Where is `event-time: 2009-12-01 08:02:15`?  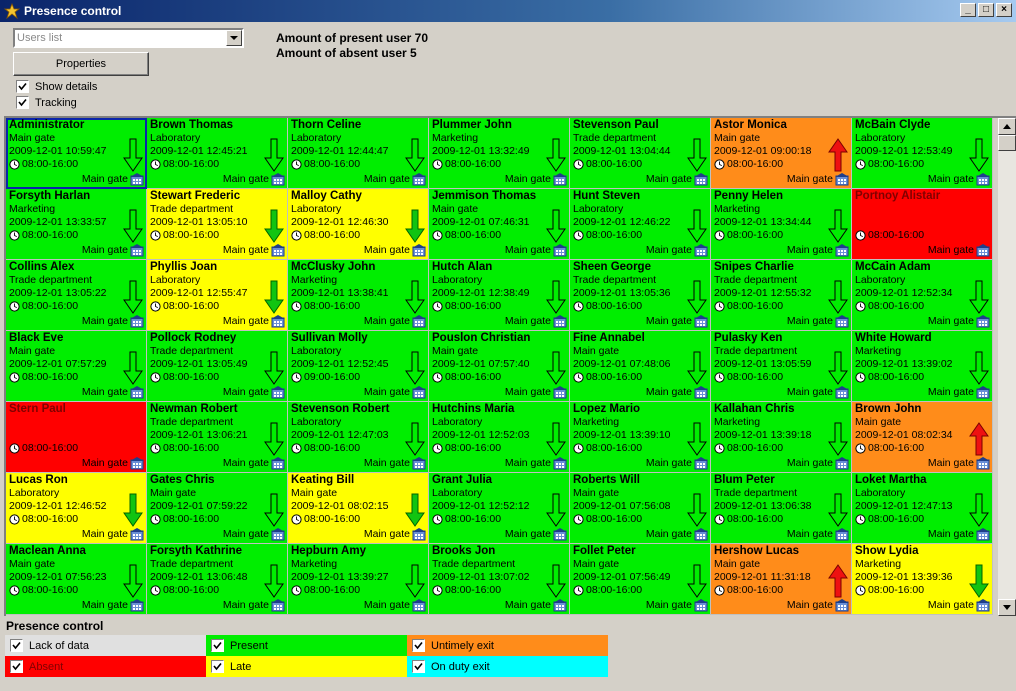
event-time: 2009-12-01 08:02:15 is located at coordinates (340, 506).